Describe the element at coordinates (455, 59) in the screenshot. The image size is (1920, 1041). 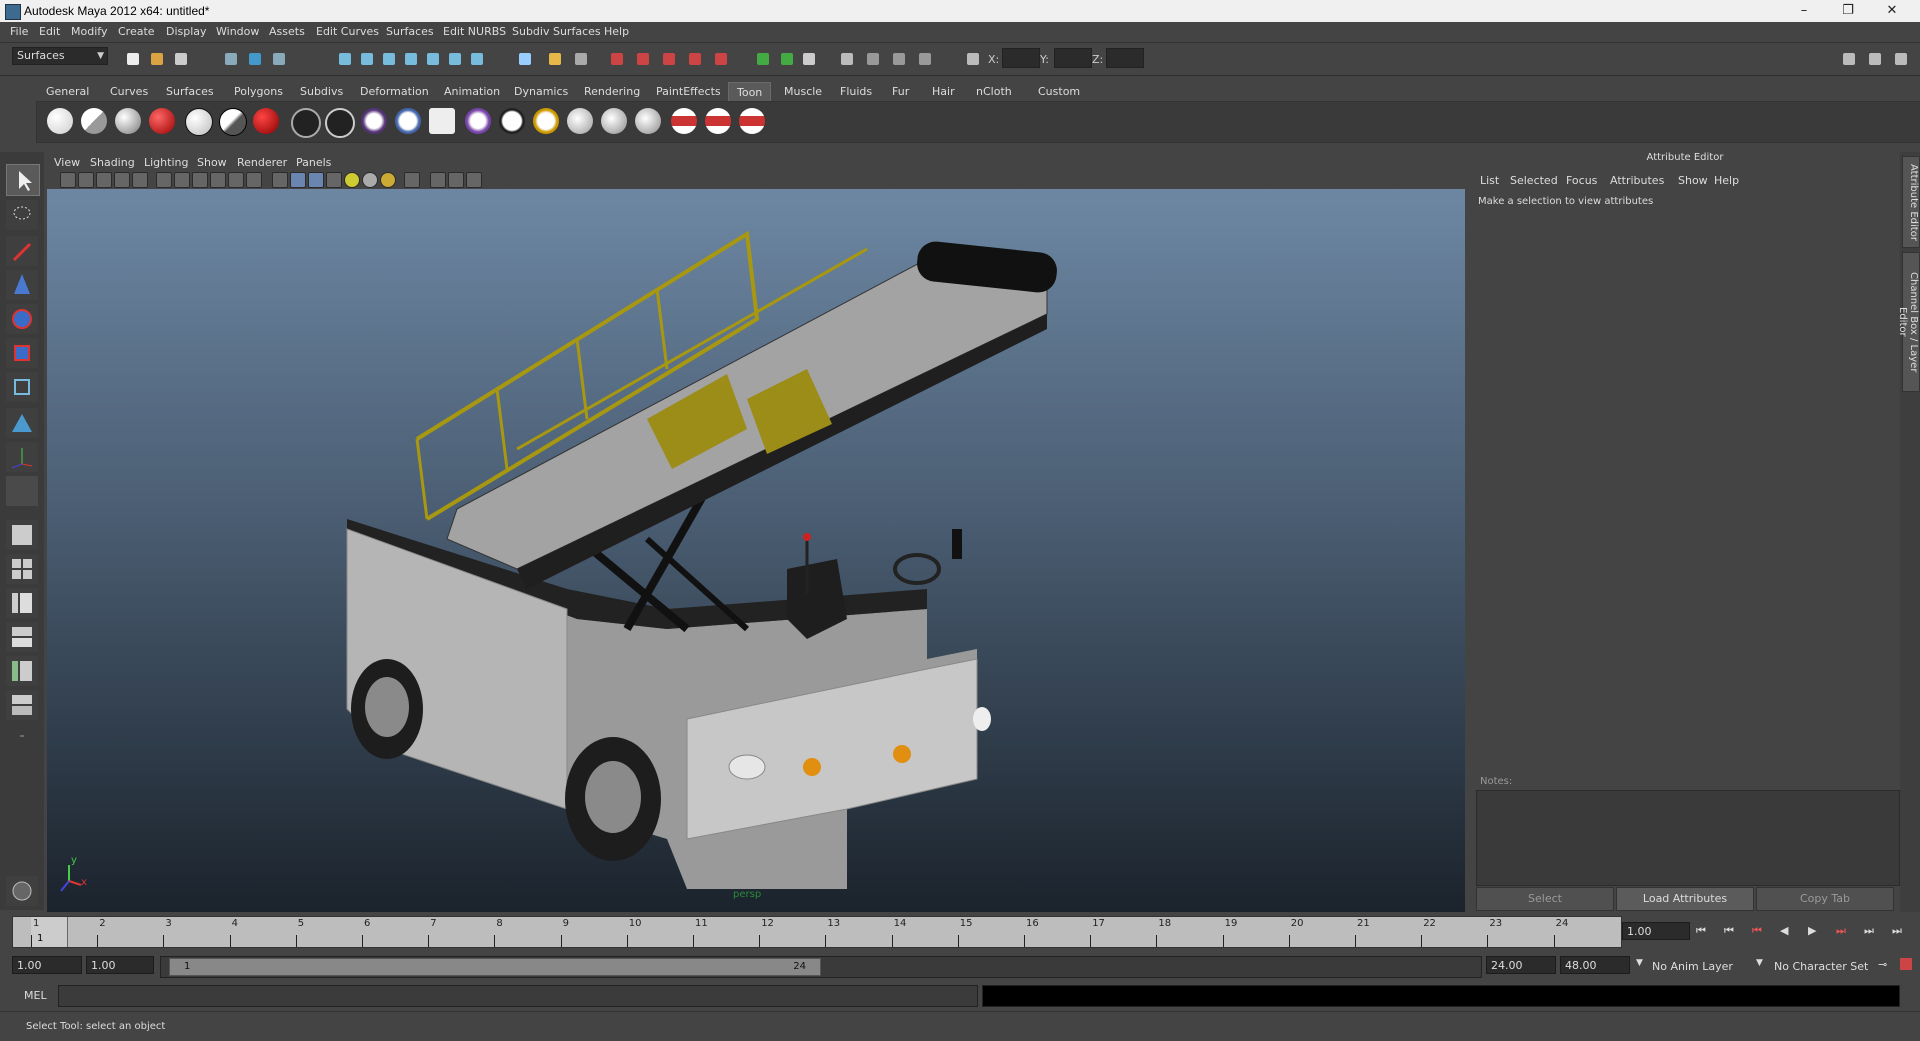
I see `snap-view-icon` at that location.